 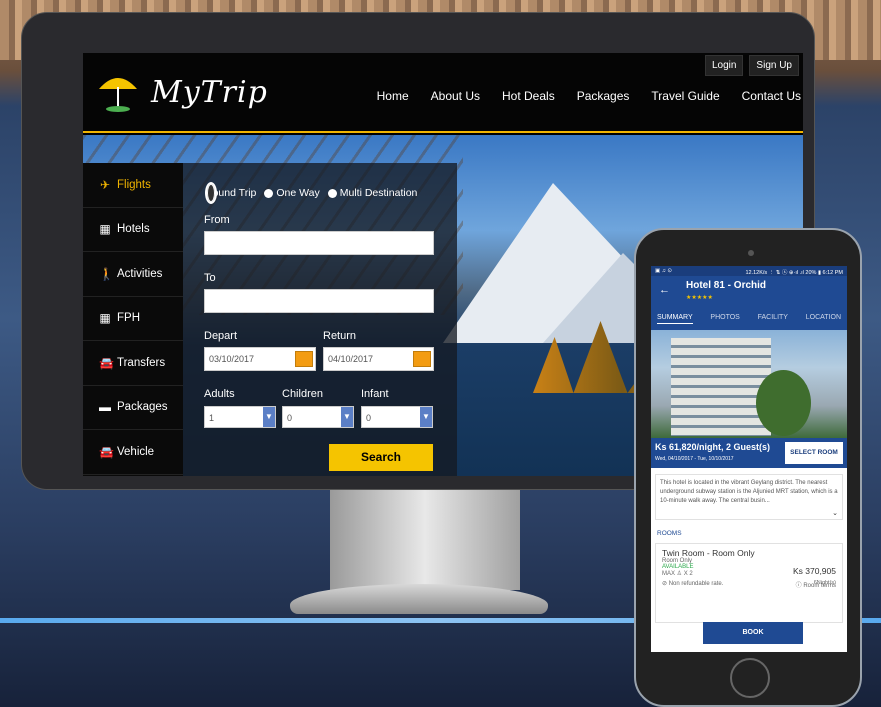 I want to click on nav-travel-guide: Travel Guide, so click(x=685, y=96).